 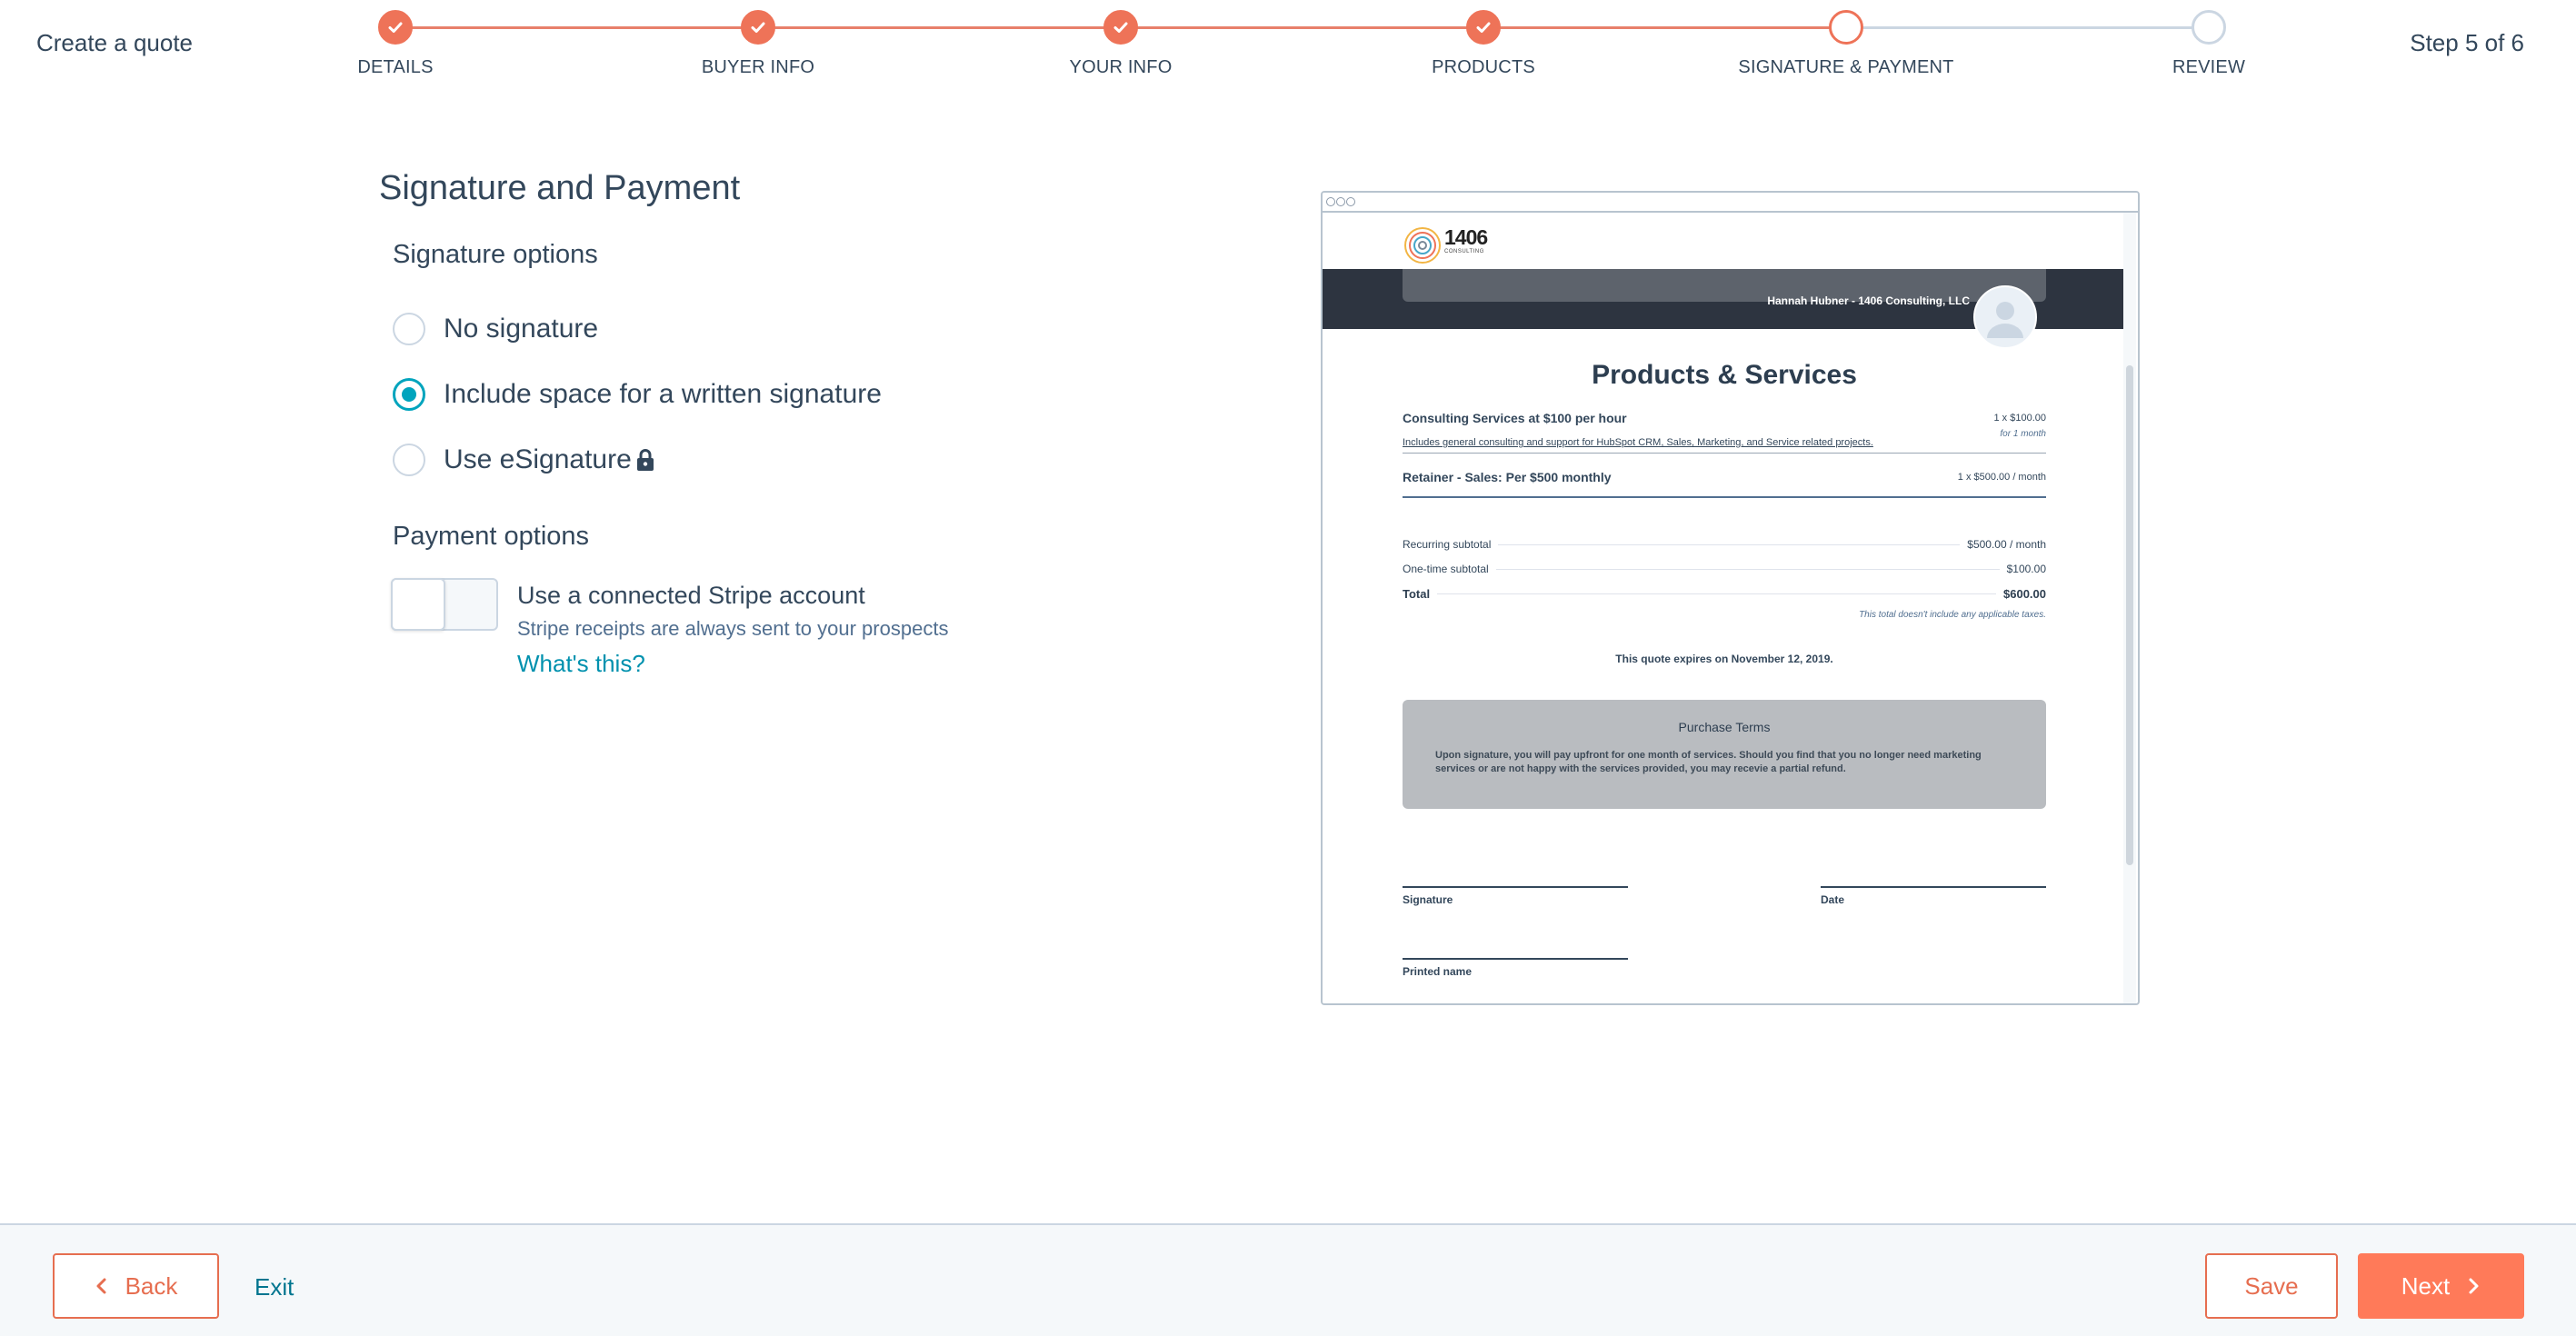 I want to click on step-products: PRODUCTS, so click(x=1483, y=43).